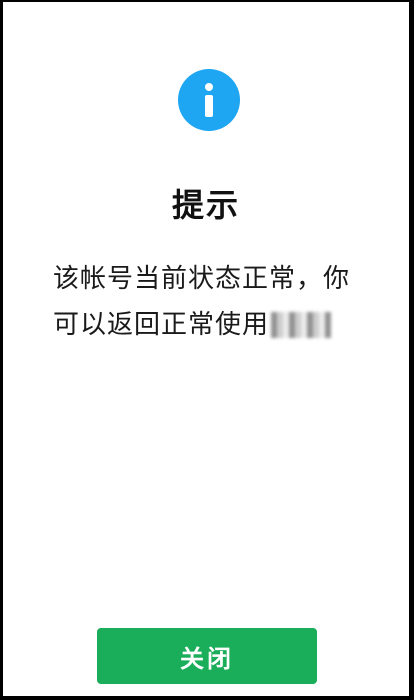 The height and width of the screenshot is (700, 414). What do you see at coordinates (202, 279) in the screenshot?
I see `message-line-1: 该帐号当前状态正常，你` at bounding box center [202, 279].